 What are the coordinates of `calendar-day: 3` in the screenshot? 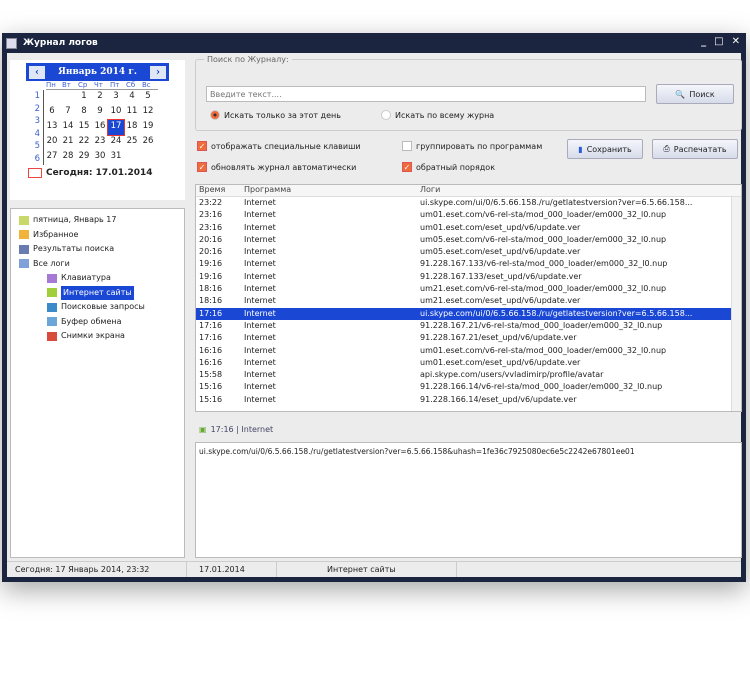 It's located at (116, 97).